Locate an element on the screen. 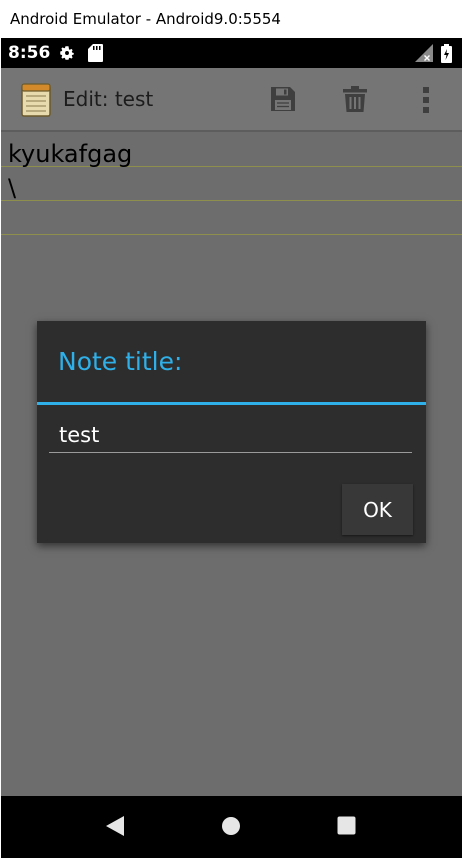 The height and width of the screenshot is (859, 463). save-icon is located at coordinates (283, 101).